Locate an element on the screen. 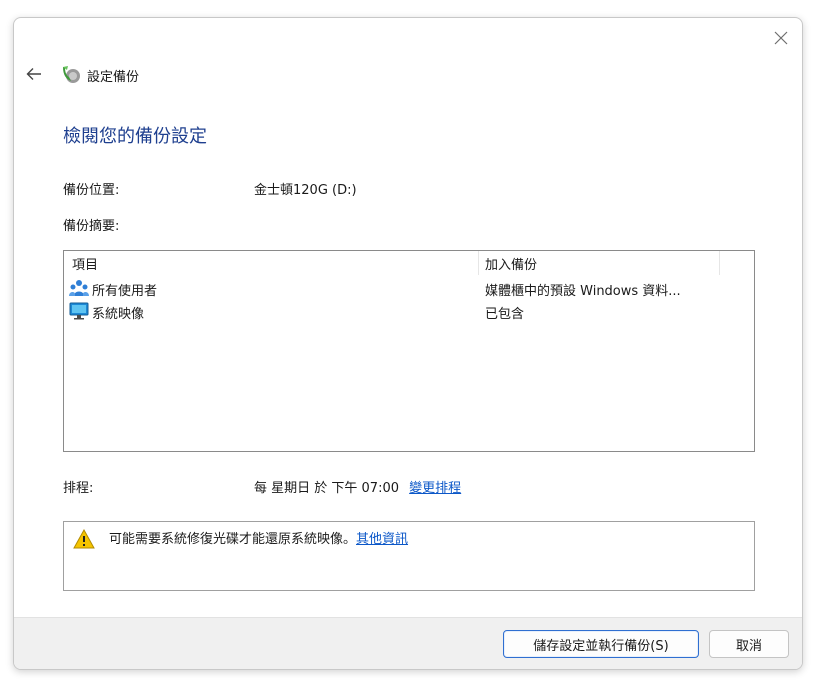  schedule-value: 每 星期日 於 下午 07:00 變更排程 is located at coordinates (357, 486).